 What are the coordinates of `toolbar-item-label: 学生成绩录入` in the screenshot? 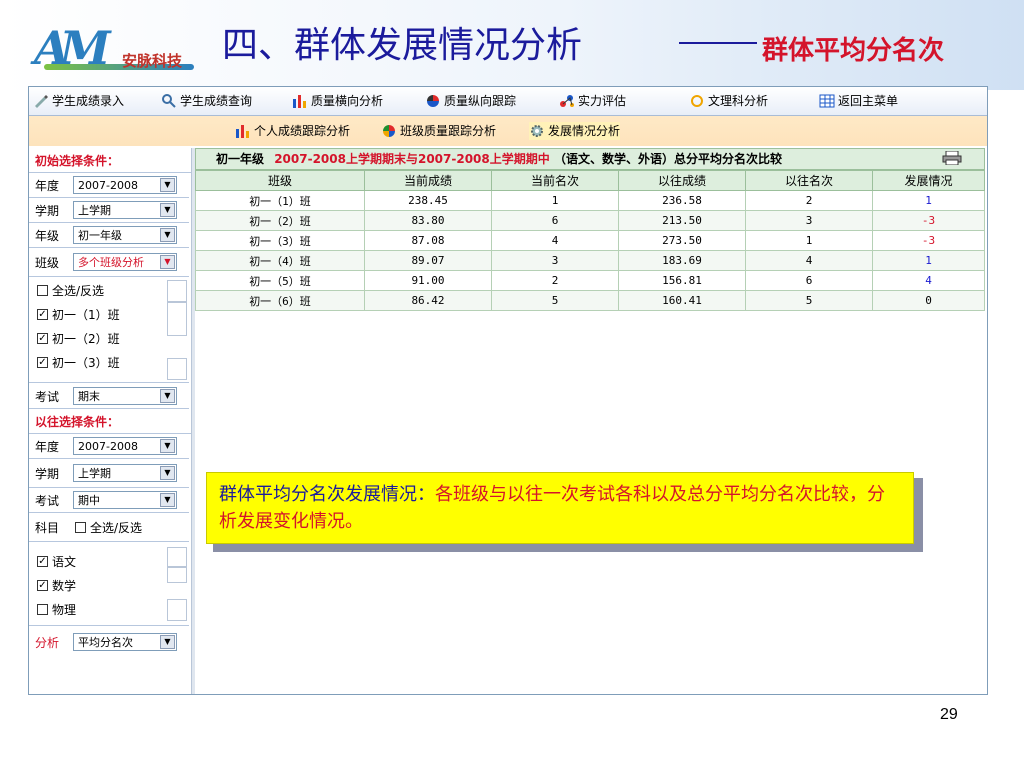 It's located at (88, 101).